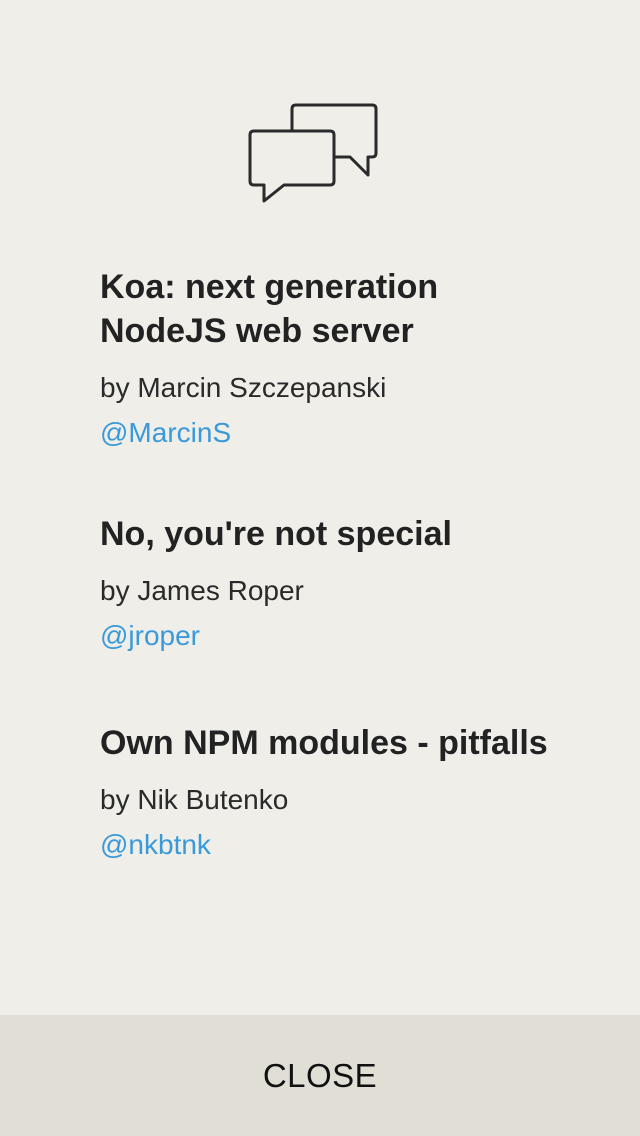  What do you see at coordinates (194, 799) in the screenshot?
I see `talk-author: by Nik Butenko` at bounding box center [194, 799].